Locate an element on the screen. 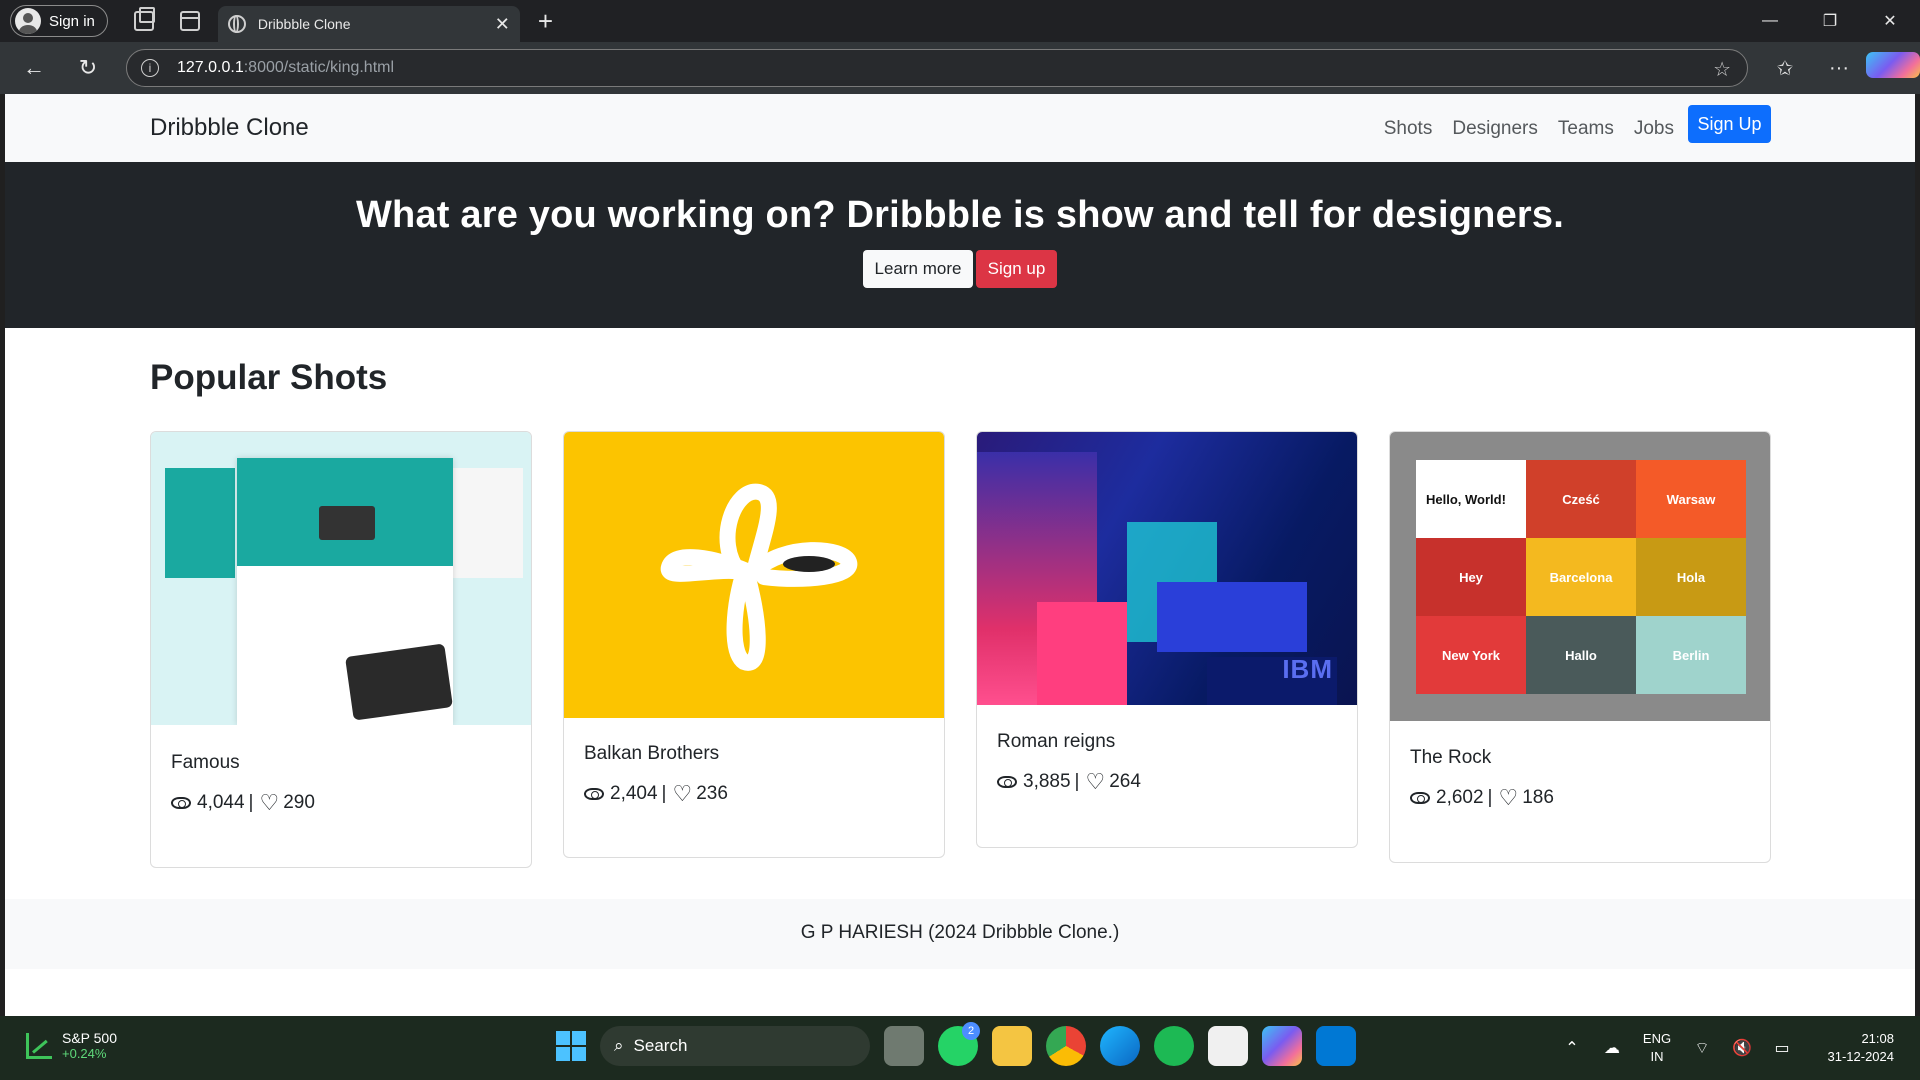  shot-title: Balkan Brothers is located at coordinates (764, 754).